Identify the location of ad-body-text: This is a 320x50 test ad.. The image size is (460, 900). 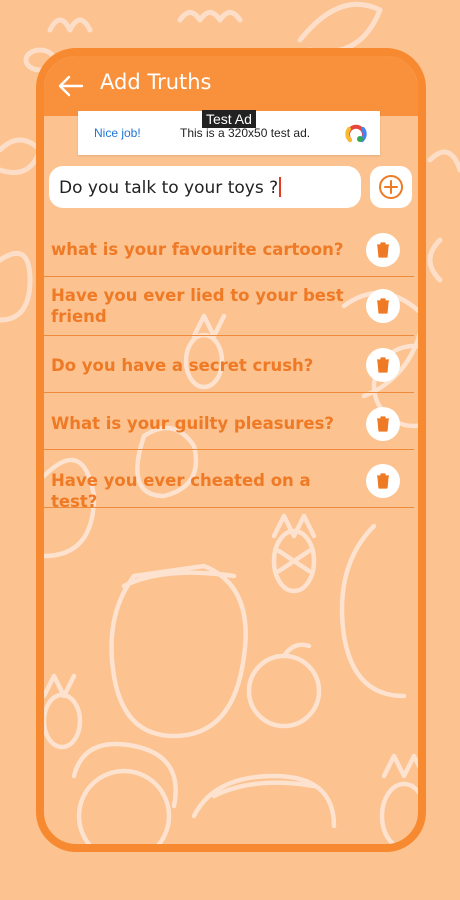
(245, 133).